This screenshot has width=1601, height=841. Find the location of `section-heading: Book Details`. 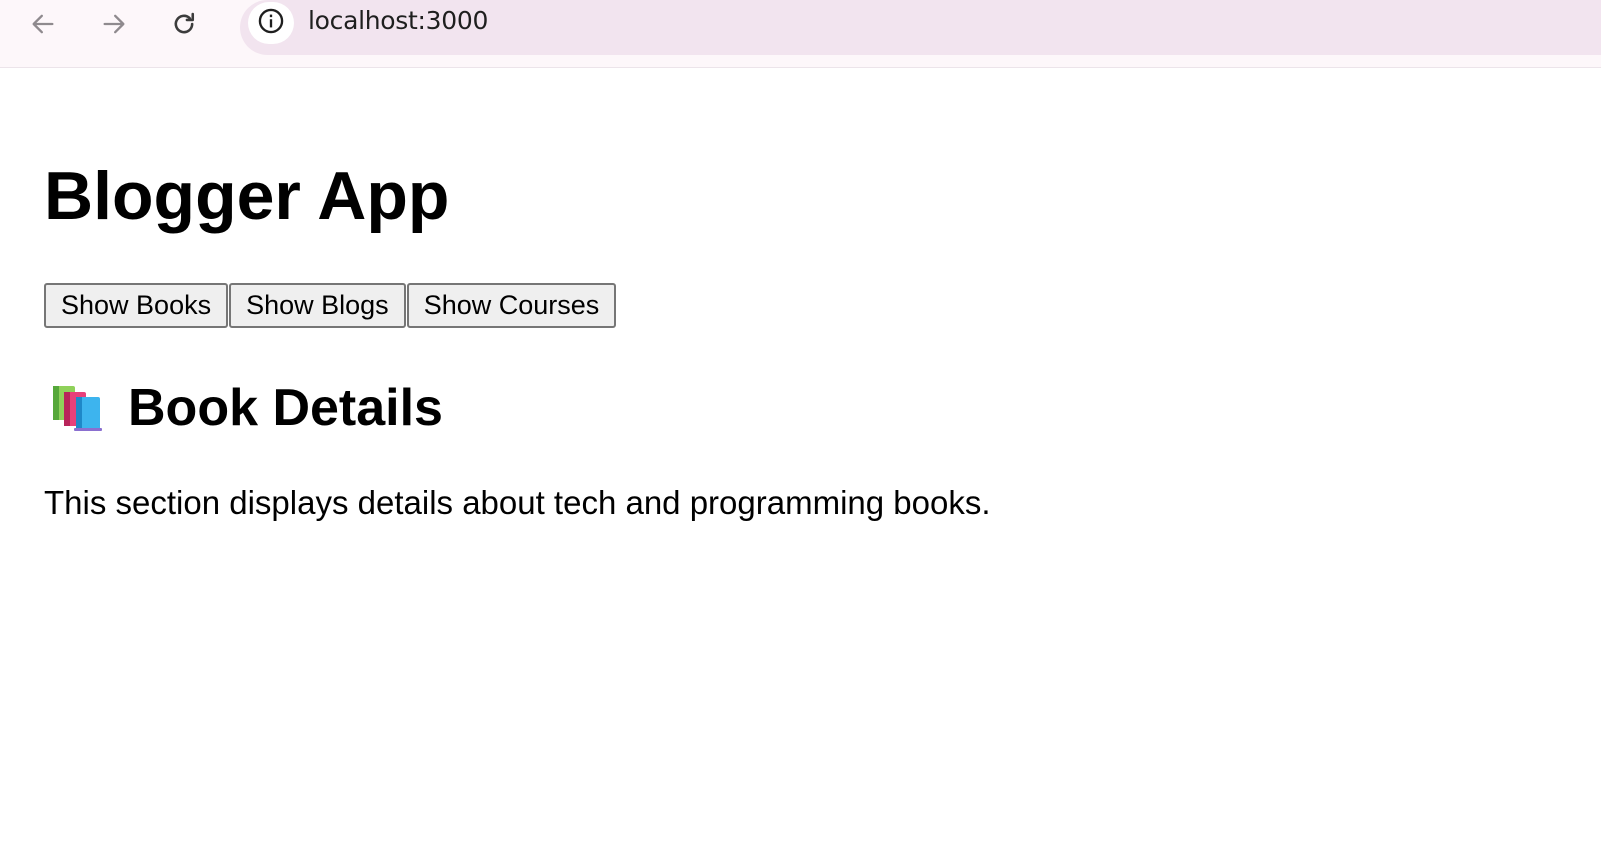

section-heading: Book Details is located at coordinates (246, 408).